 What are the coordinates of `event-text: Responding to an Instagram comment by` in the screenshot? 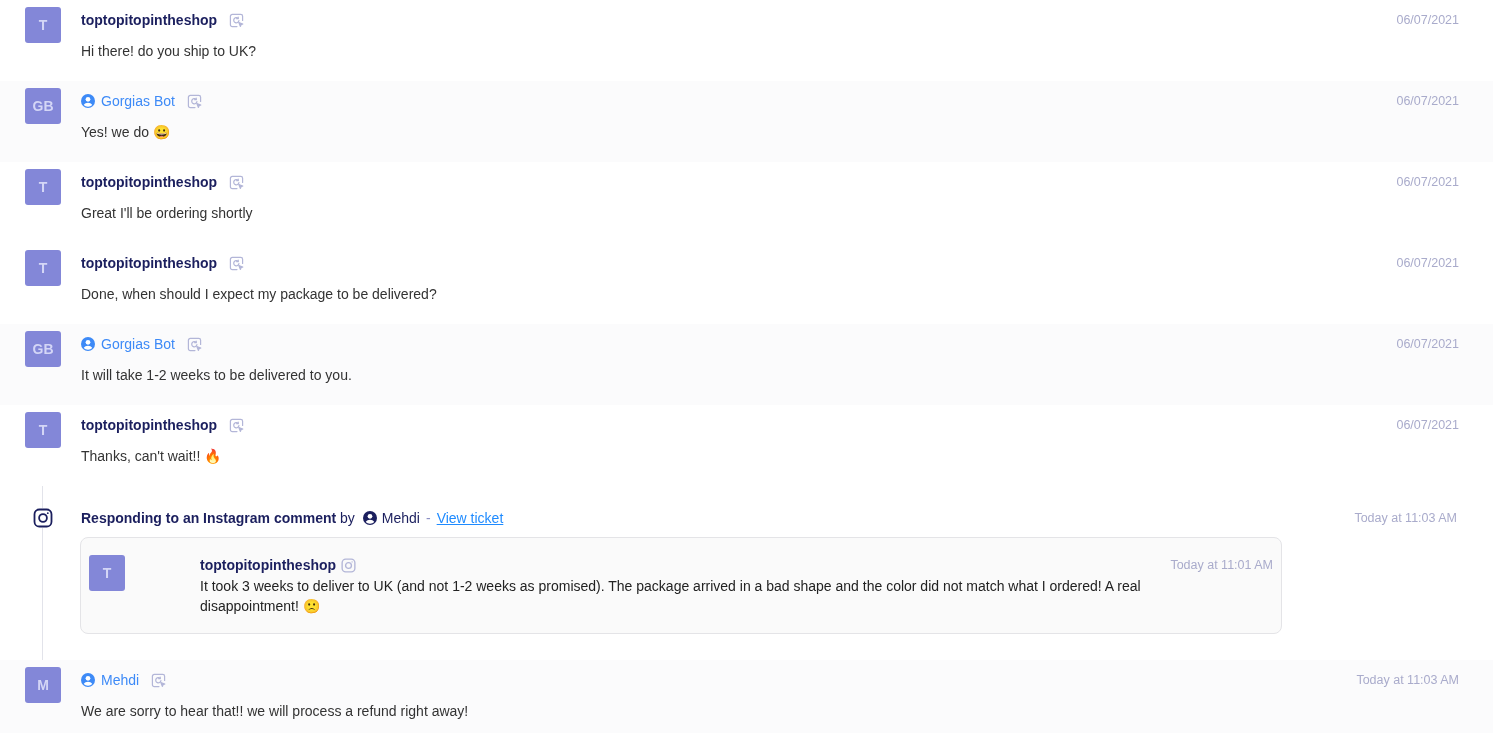 It's located at (218, 518).